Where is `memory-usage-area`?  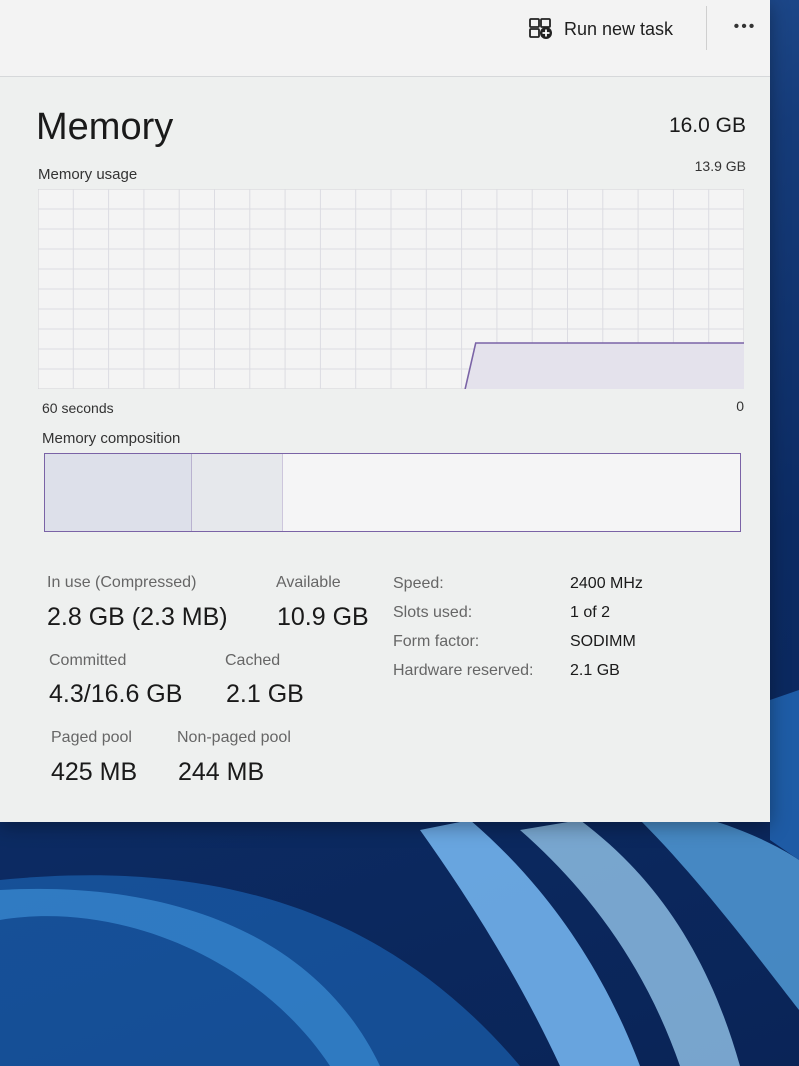 memory-usage-area is located at coordinates (604, 366).